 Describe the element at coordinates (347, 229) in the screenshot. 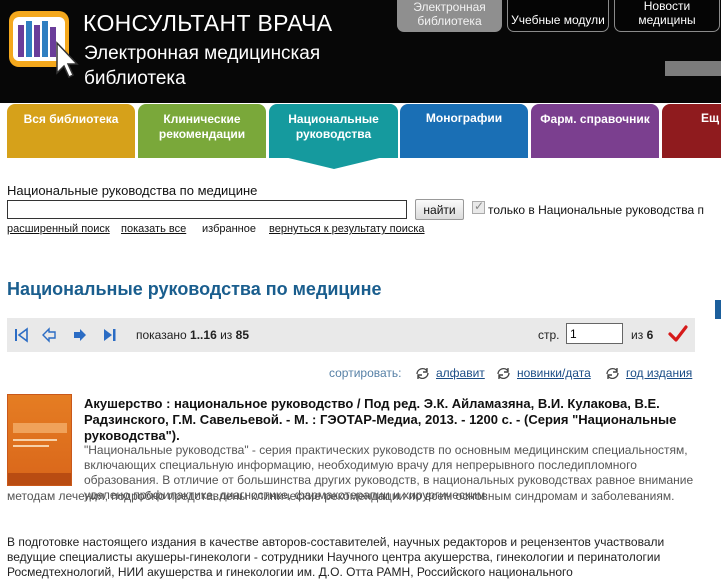

I see `back-to-results-link: вернуться к результату поиска` at that location.